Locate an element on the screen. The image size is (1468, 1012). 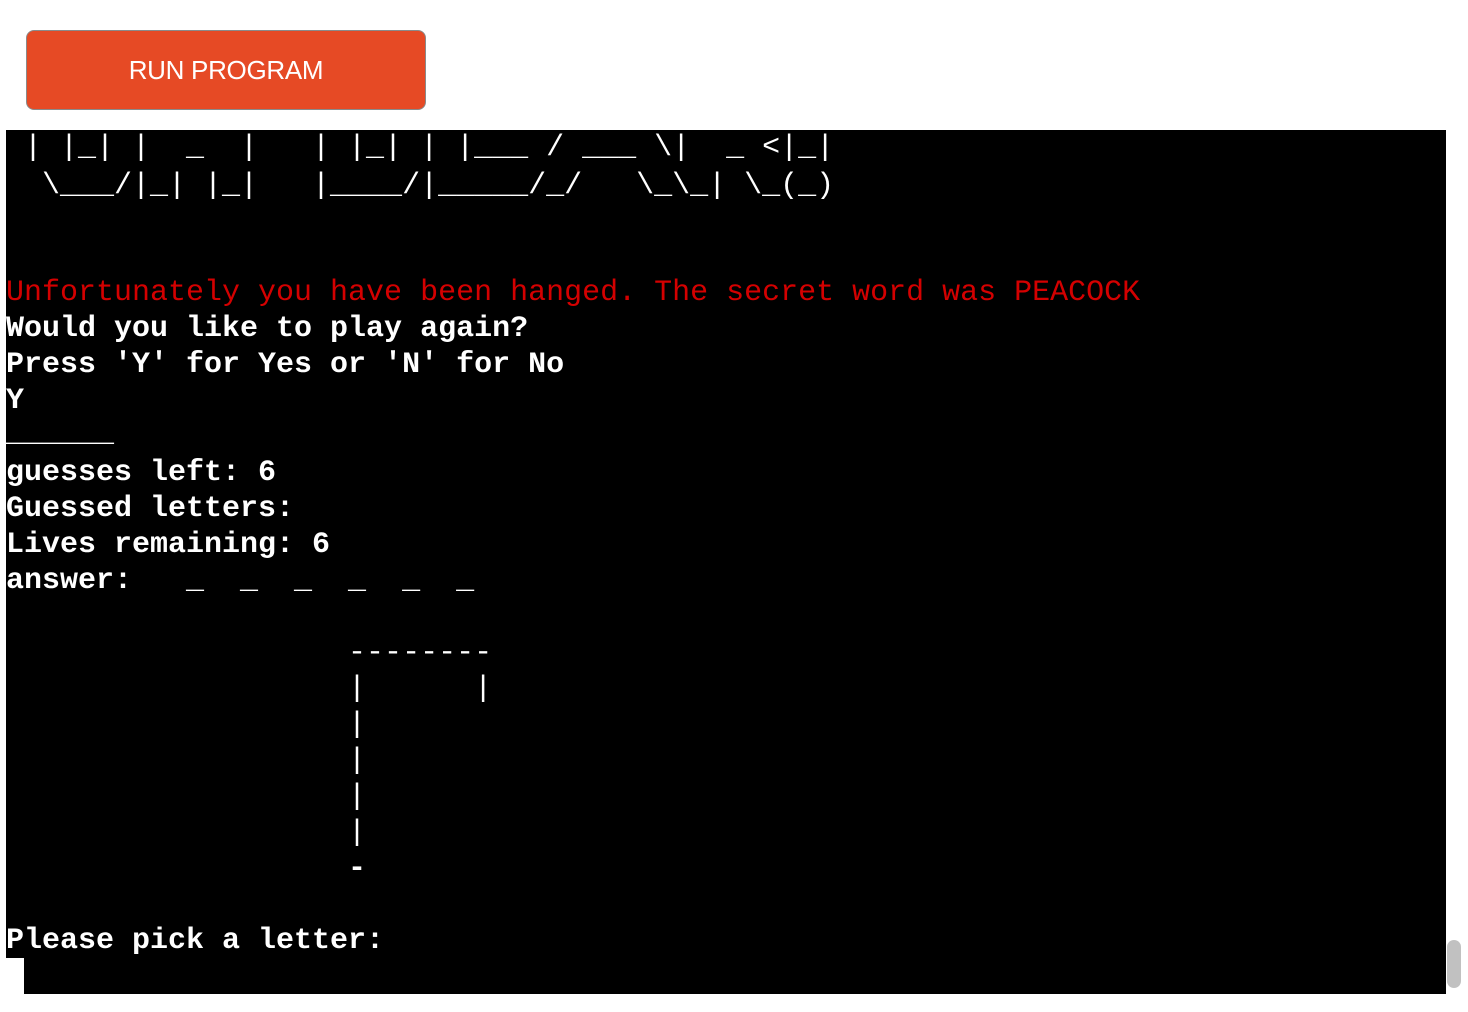
run-program-button: RUN PROGRAM is located at coordinates (226, 70).